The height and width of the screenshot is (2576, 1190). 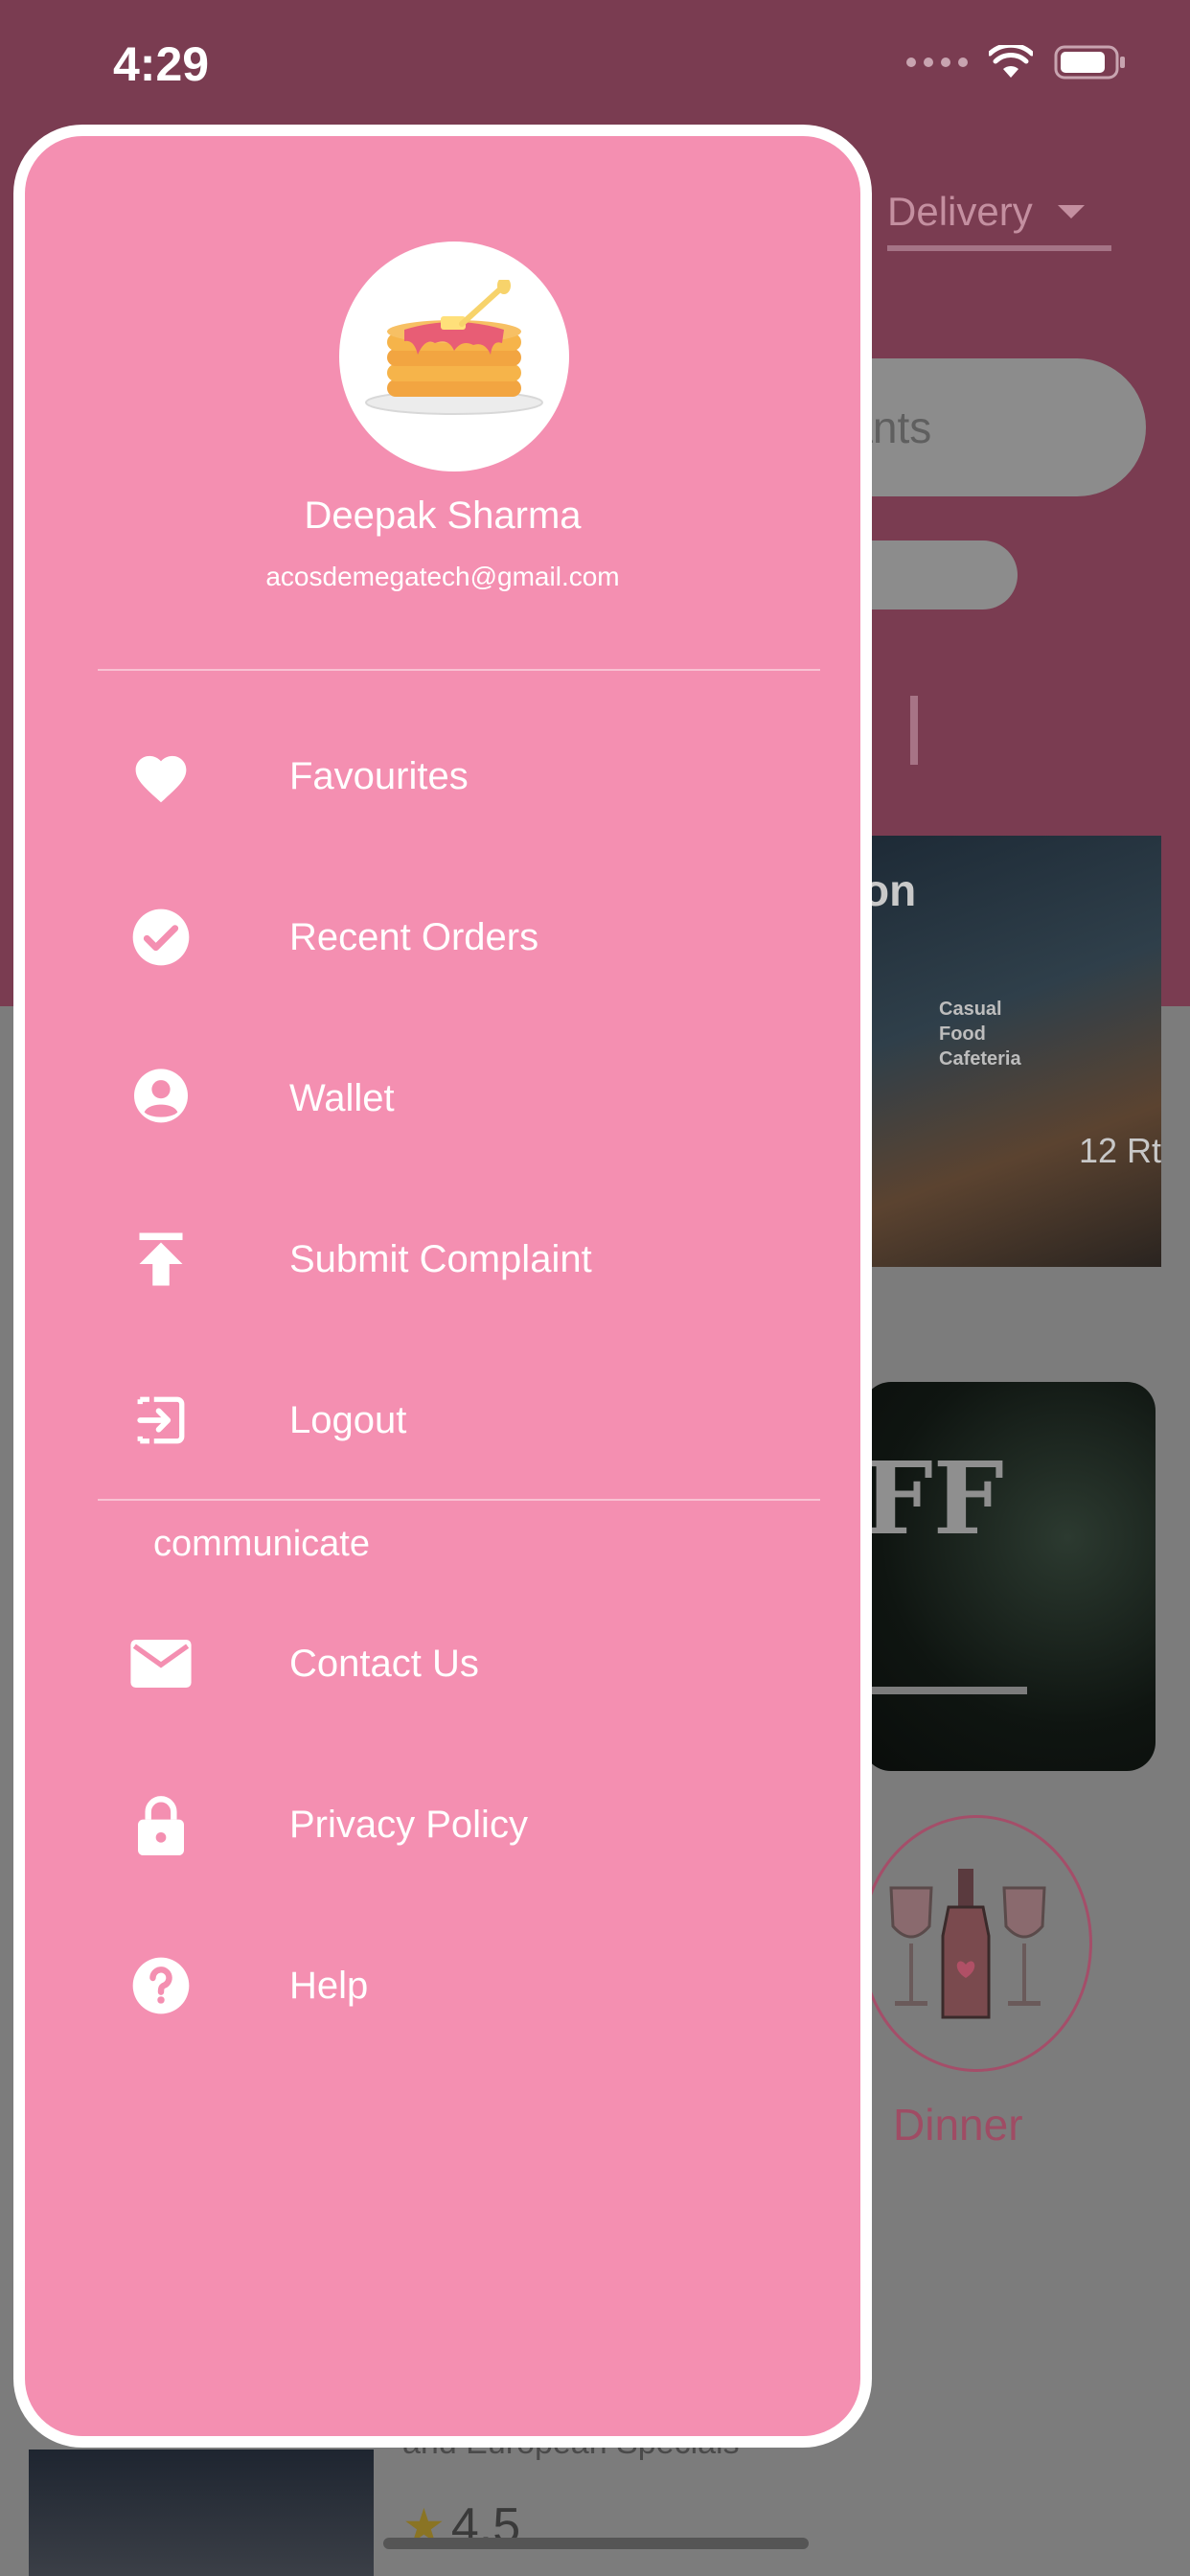 I want to click on status-icons, so click(x=1016, y=62).